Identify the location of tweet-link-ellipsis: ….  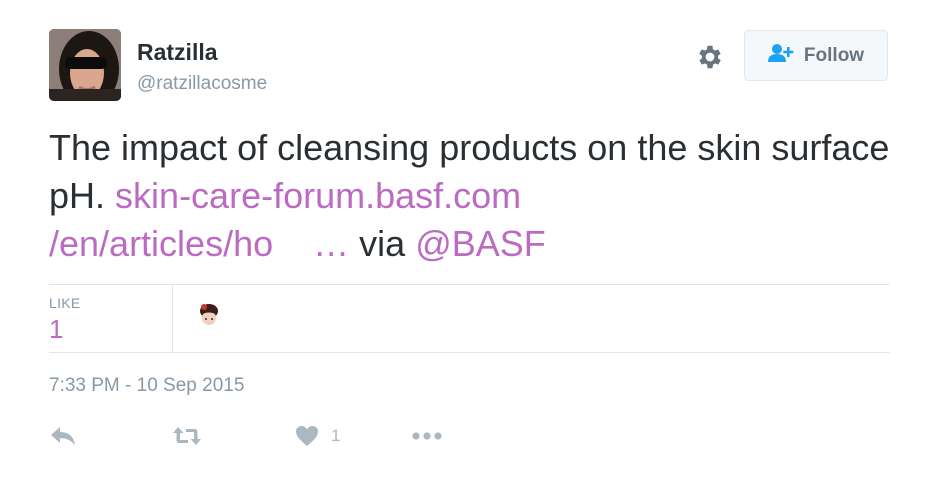
(331, 243).